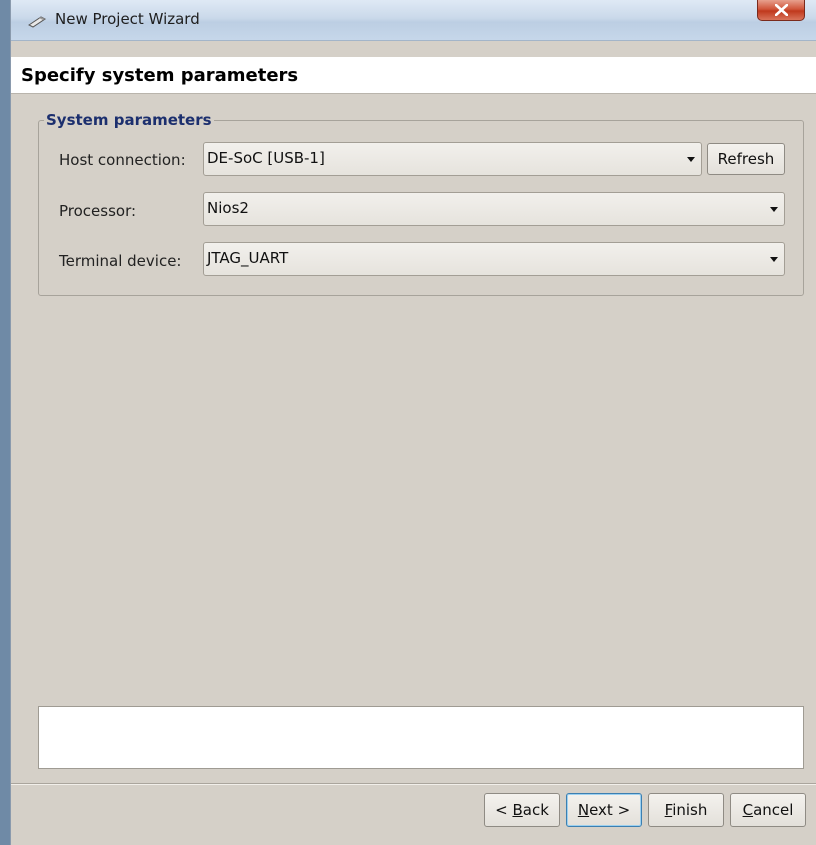 Image resolution: width=816 pixels, height=845 pixels. I want to click on back-mnemonic: B, so click(517, 810).